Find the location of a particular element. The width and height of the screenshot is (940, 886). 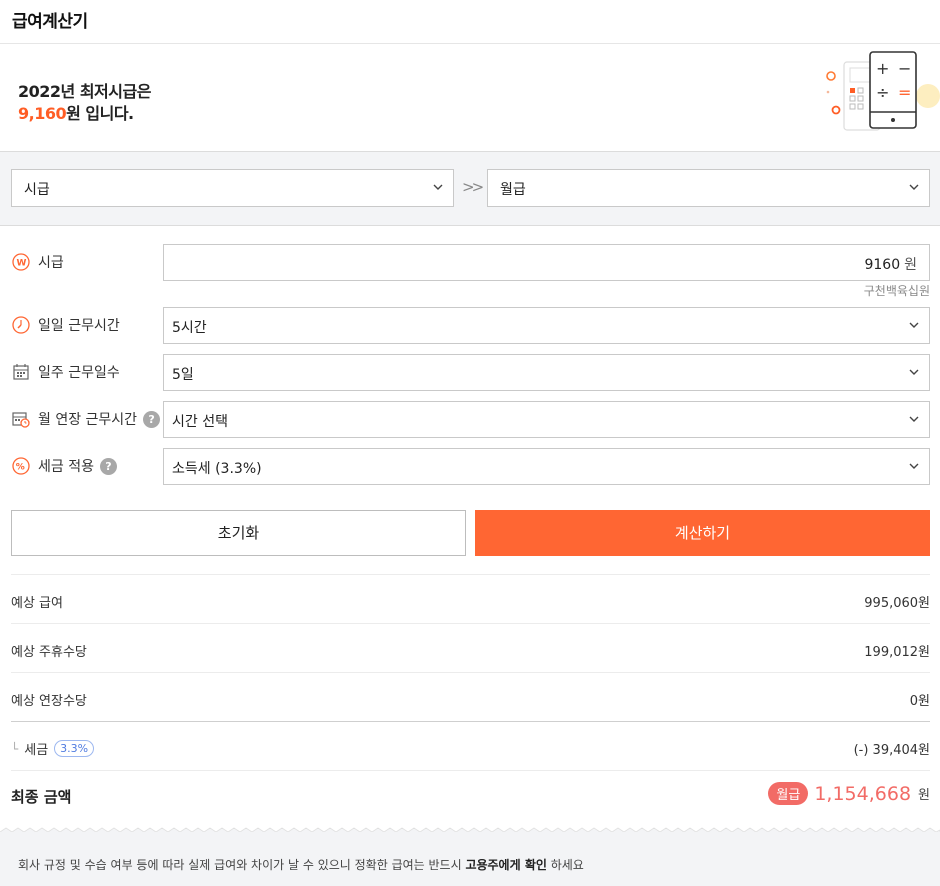

hourly-row: W 시급 9160 원 구천백육십원 is located at coordinates (470, 271).